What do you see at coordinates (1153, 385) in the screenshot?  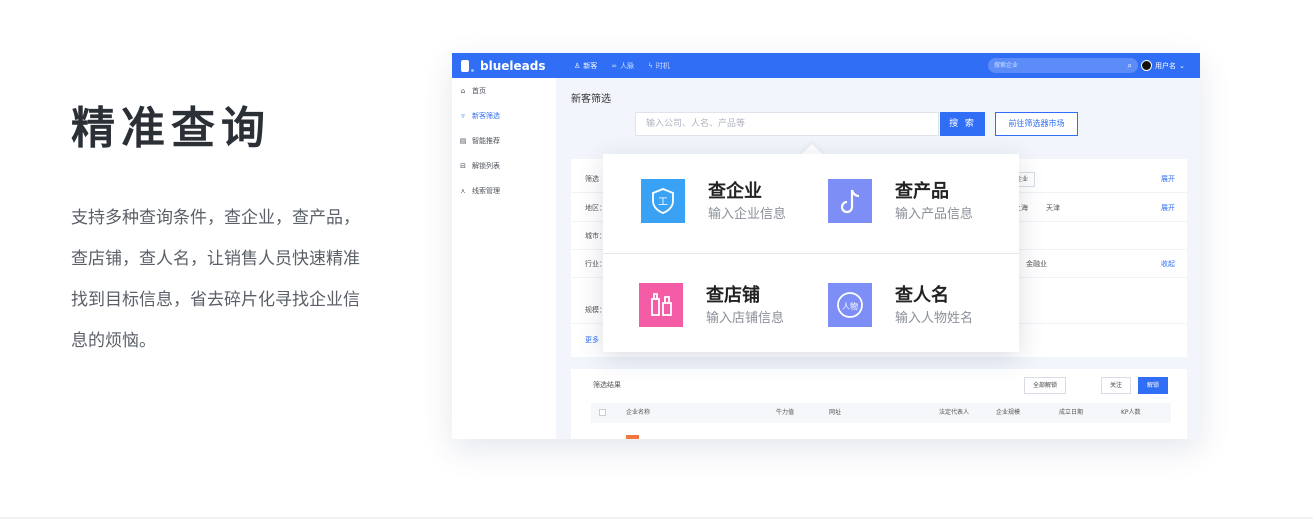 I see `unlock-button: 解锁` at bounding box center [1153, 385].